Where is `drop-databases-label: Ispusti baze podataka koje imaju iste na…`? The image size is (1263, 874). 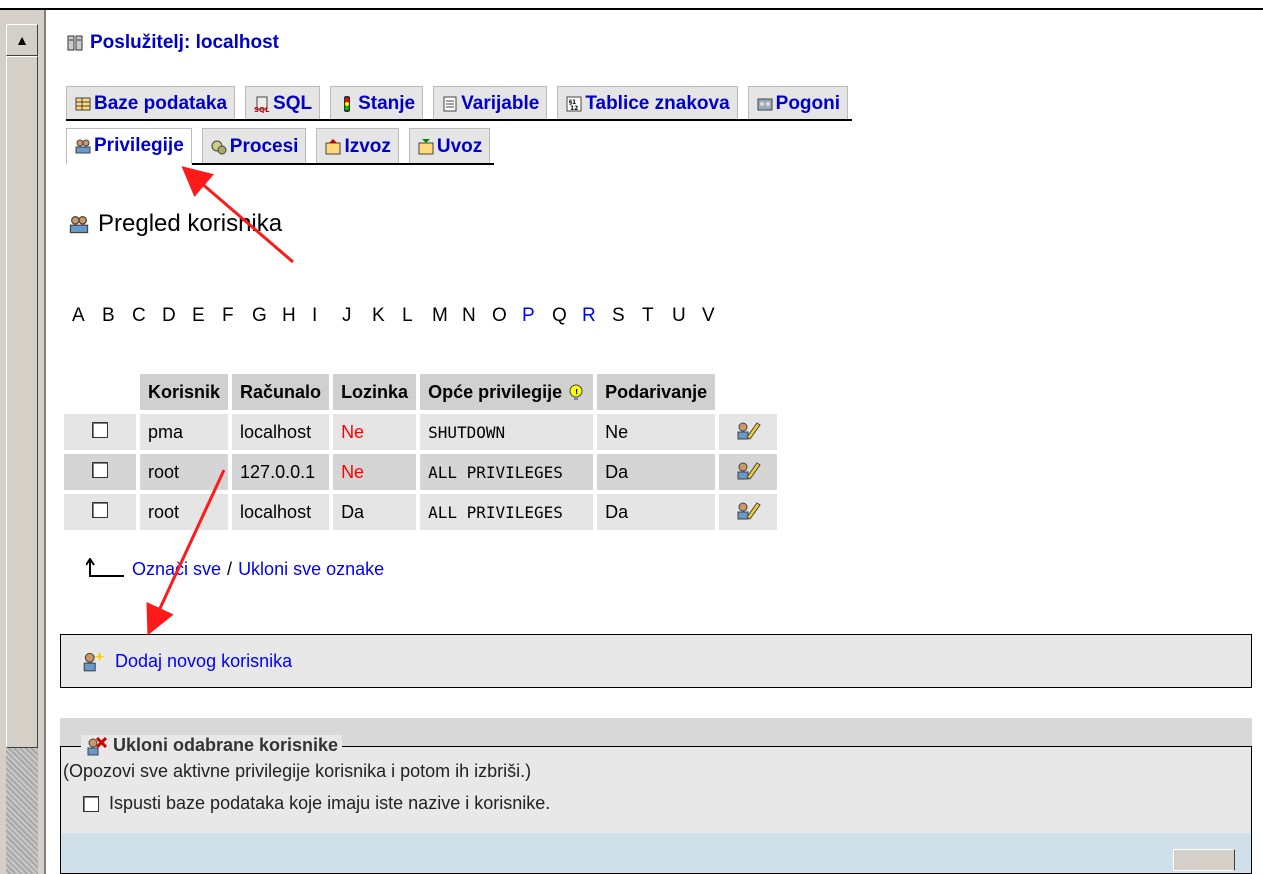
drop-databases-label: Ispusti baze podataka koje imaju iste na… is located at coordinates (329, 803).